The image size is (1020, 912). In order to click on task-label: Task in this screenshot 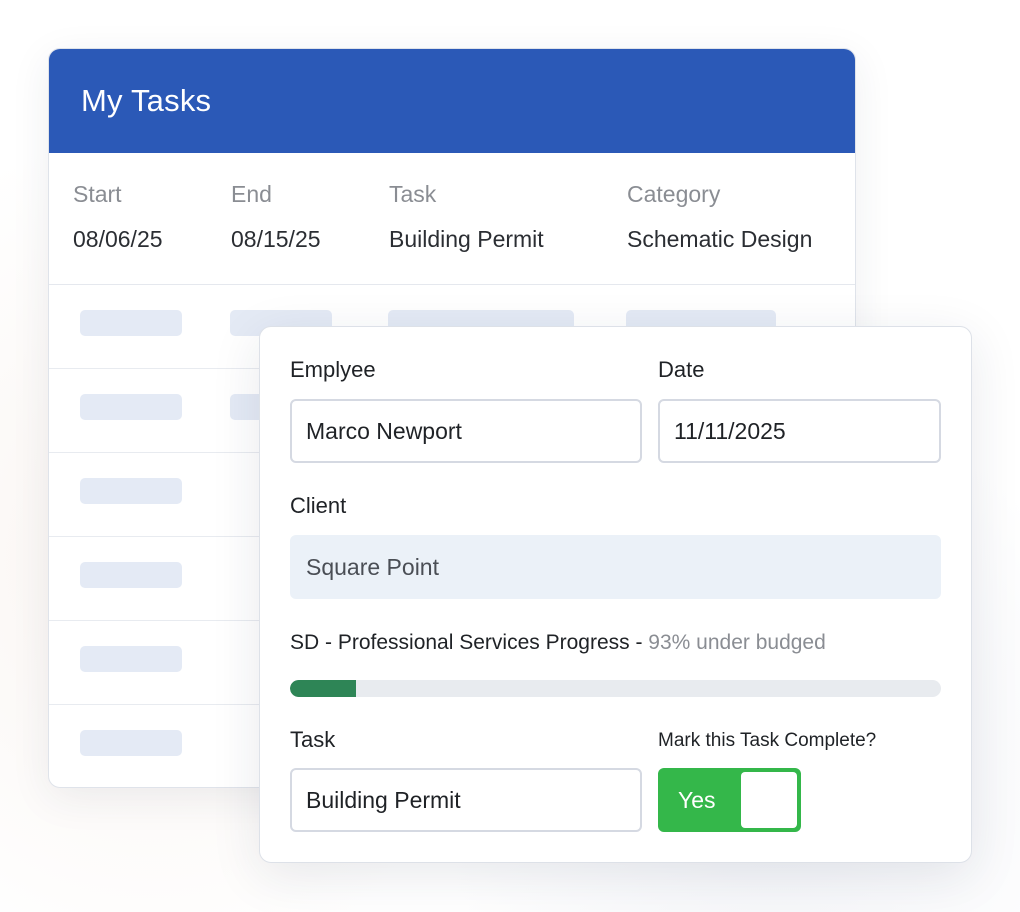, I will do `click(313, 739)`.